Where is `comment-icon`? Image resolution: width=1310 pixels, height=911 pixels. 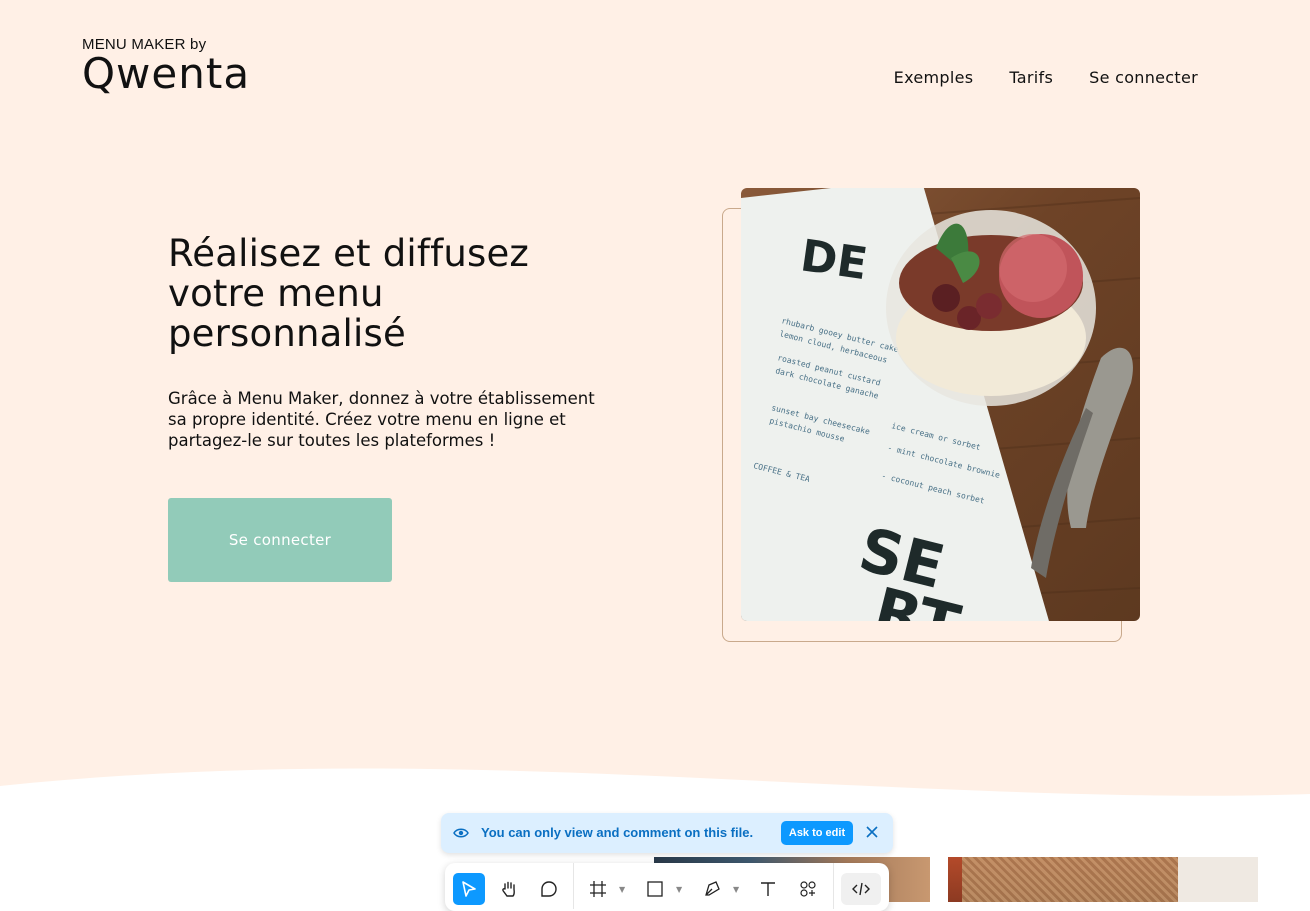
comment-icon is located at coordinates (549, 889).